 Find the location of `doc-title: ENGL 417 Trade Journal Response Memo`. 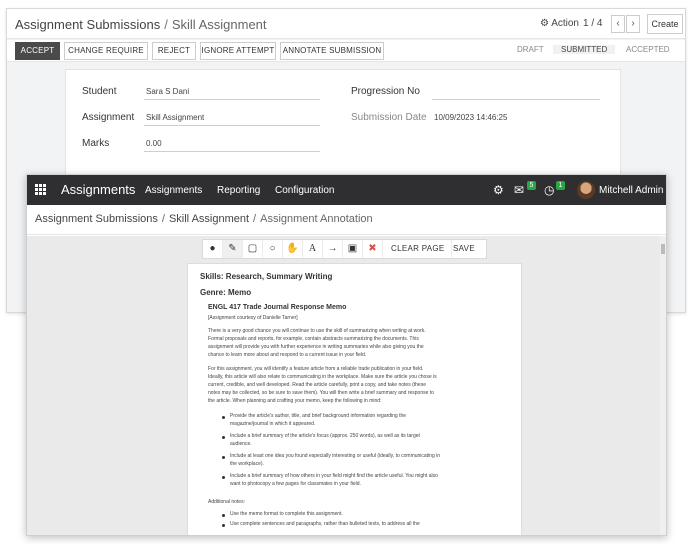

doc-title: ENGL 417 Trade Journal Response Memo is located at coordinates (277, 307).